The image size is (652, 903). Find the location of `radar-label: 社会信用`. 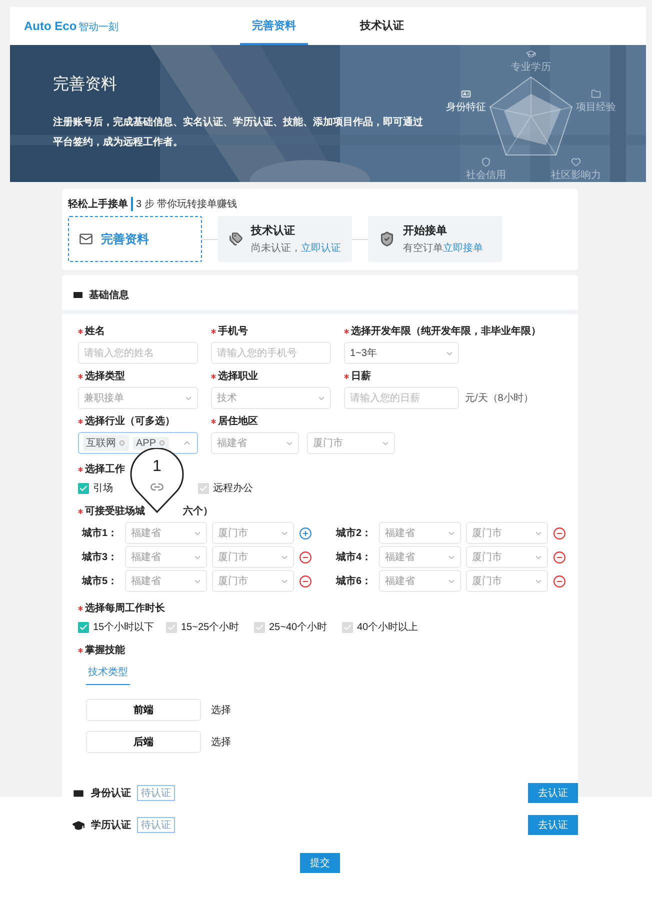

radar-label: 社会信用 is located at coordinates (486, 175).